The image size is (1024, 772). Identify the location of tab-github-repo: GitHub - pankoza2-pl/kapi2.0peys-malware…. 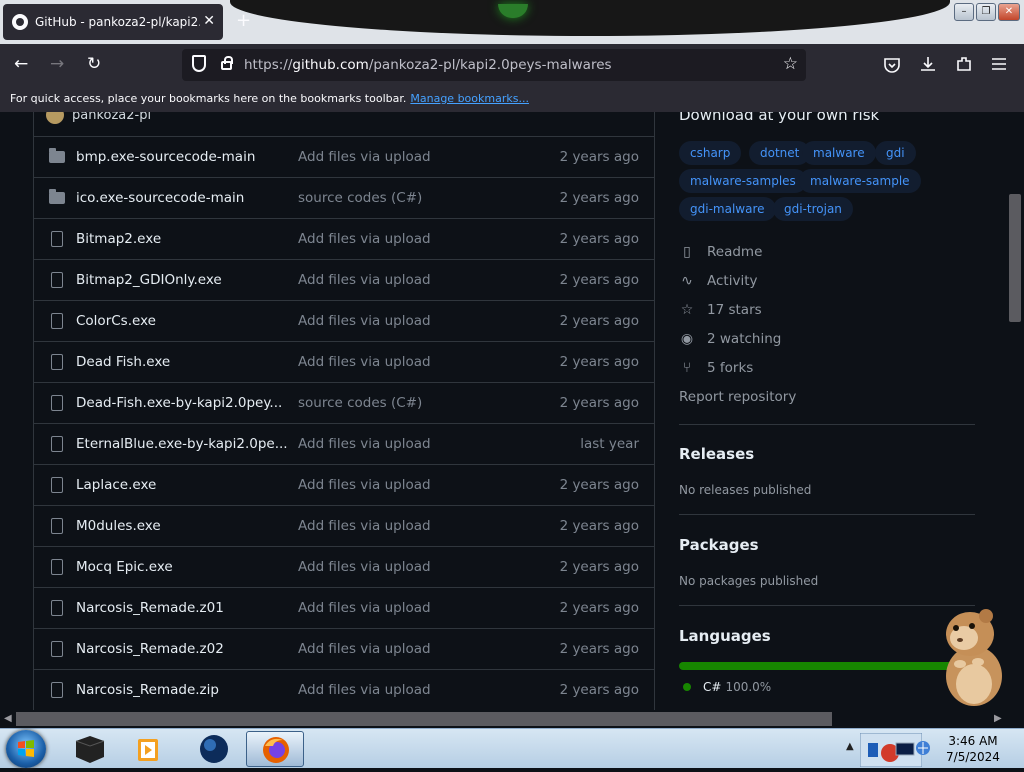
(113, 22).